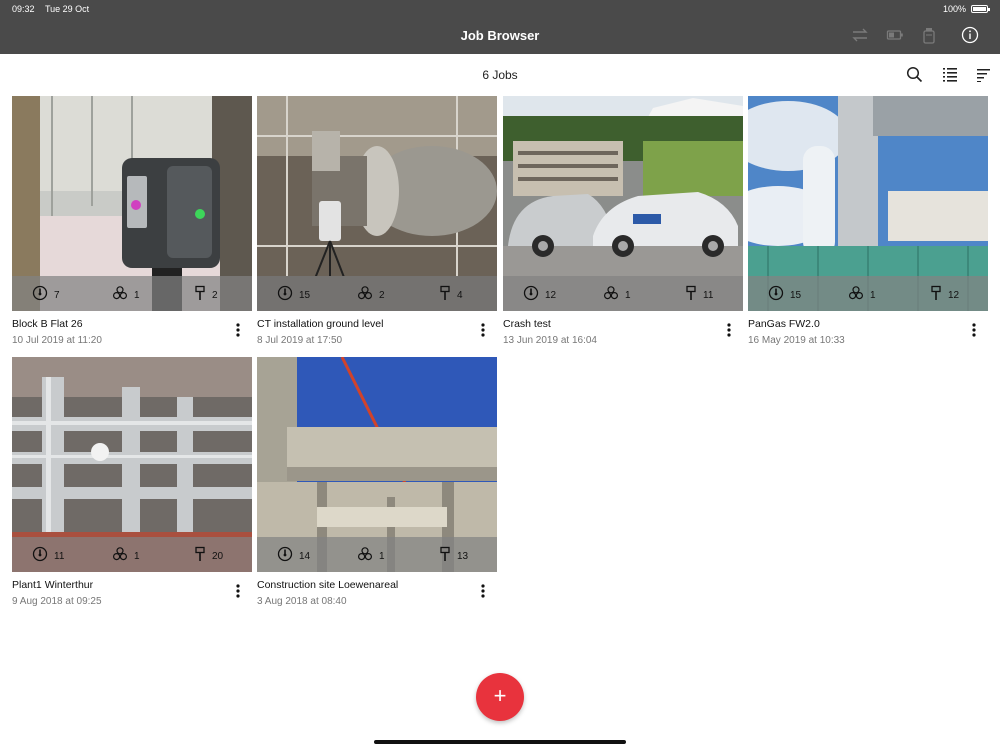  I want to click on job-stats: 12 1 11, so click(623, 293).